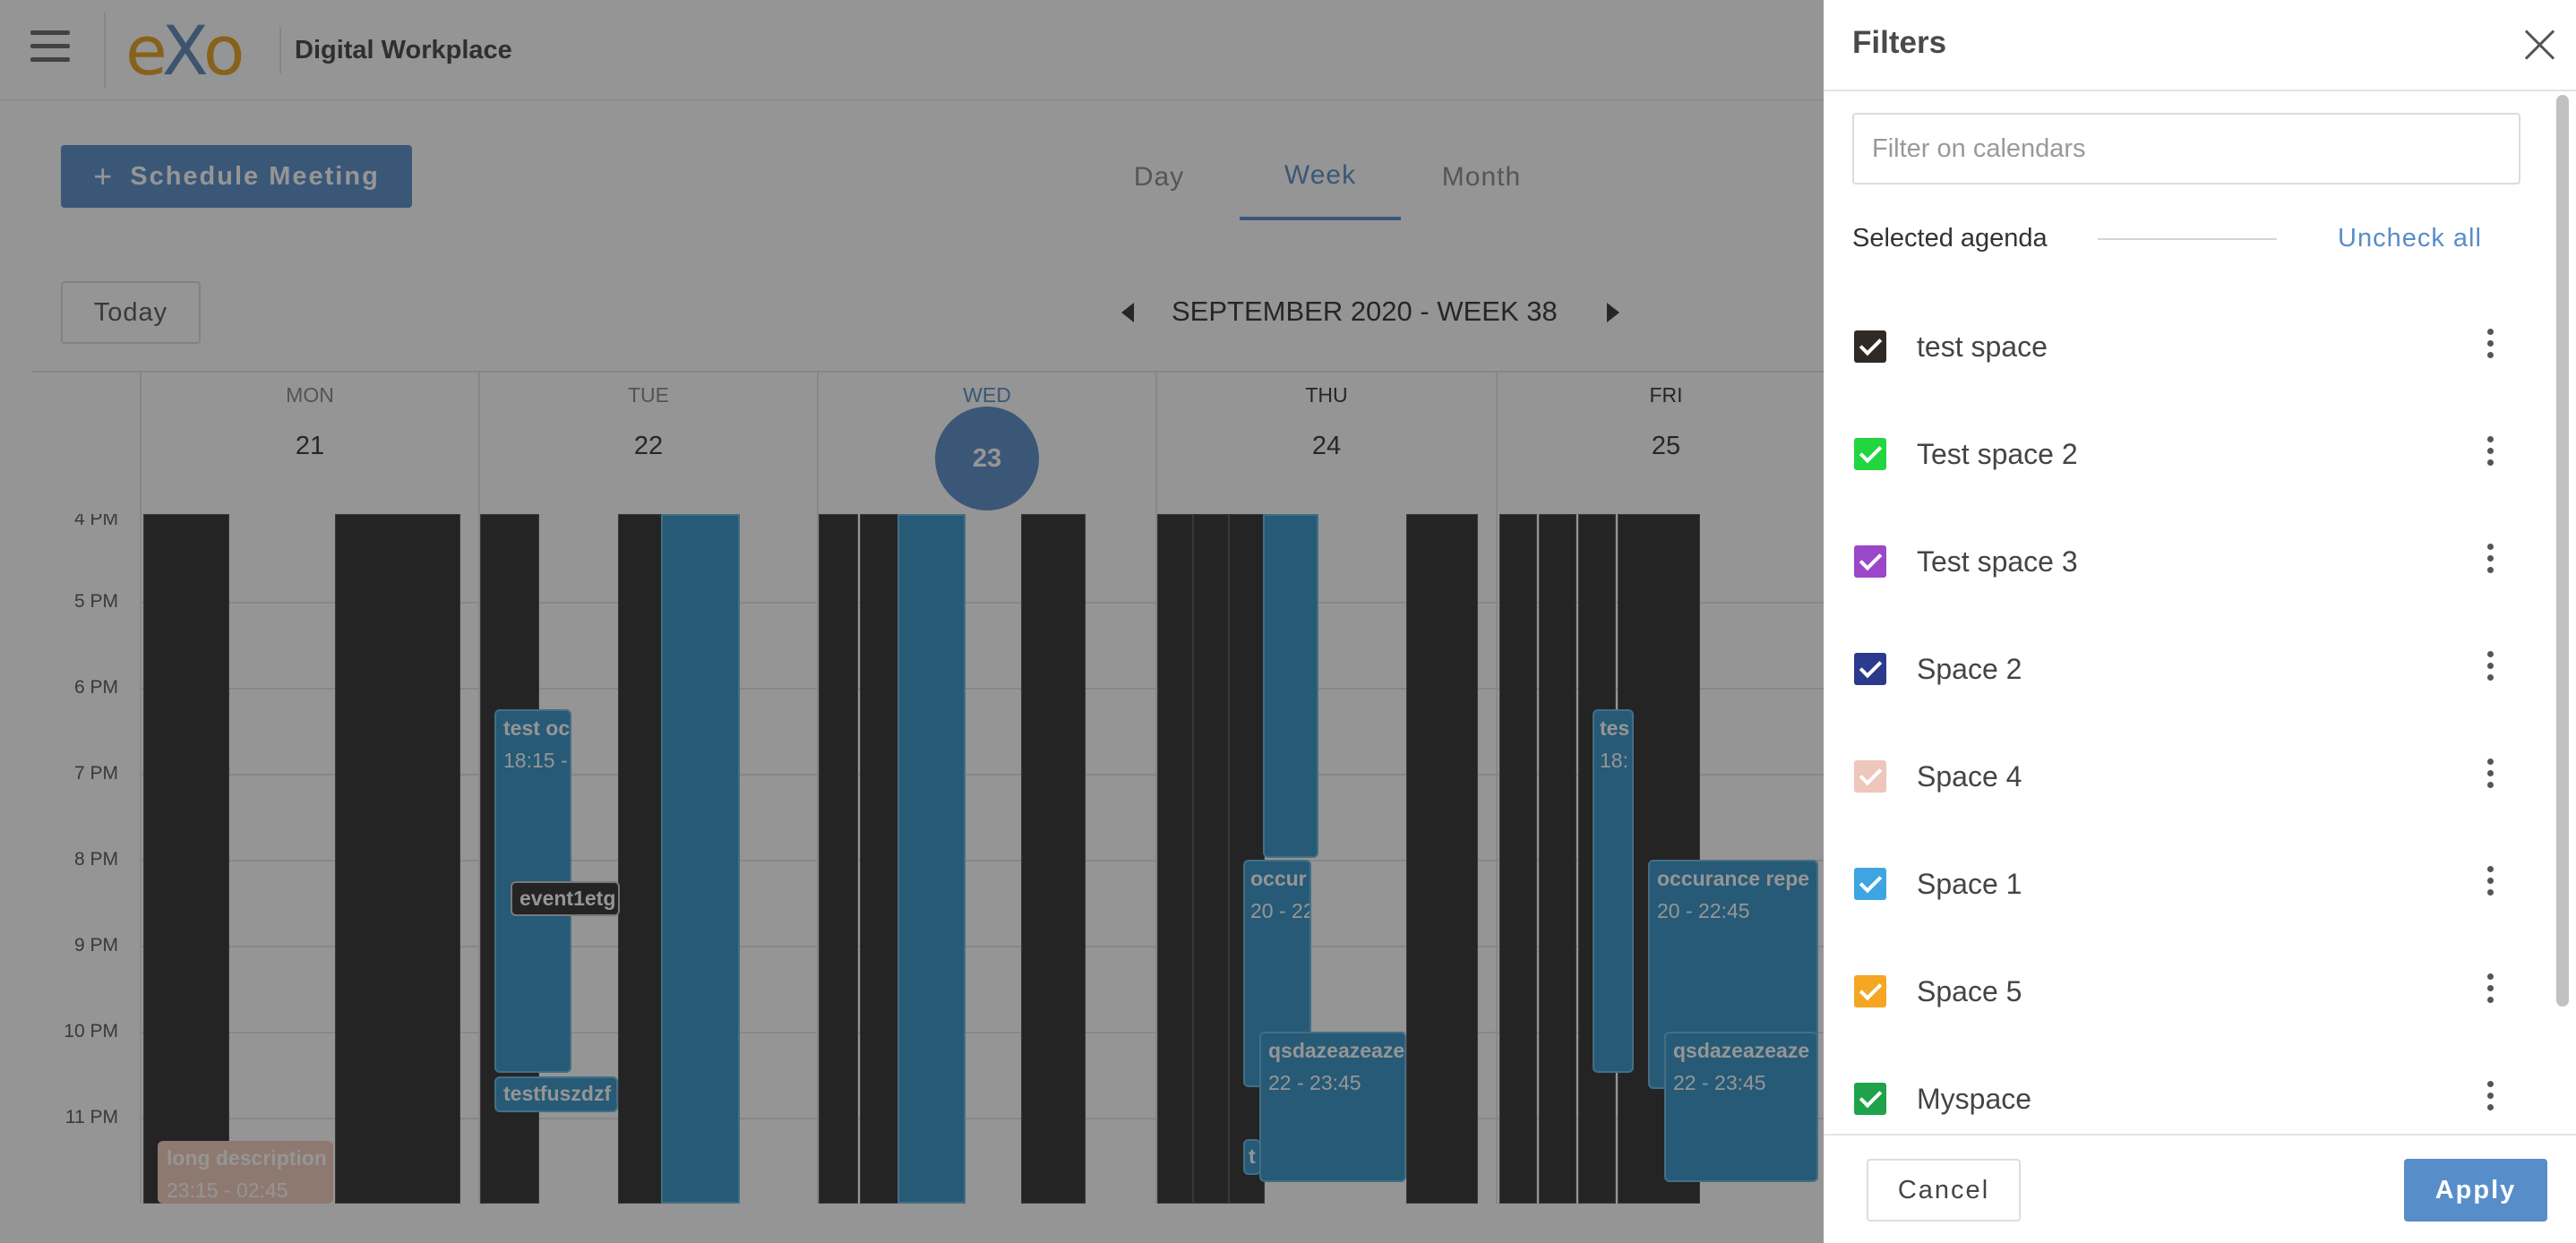  What do you see at coordinates (2186, 148) in the screenshot?
I see `calendar-filter-input` at bounding box center [2186, 148].